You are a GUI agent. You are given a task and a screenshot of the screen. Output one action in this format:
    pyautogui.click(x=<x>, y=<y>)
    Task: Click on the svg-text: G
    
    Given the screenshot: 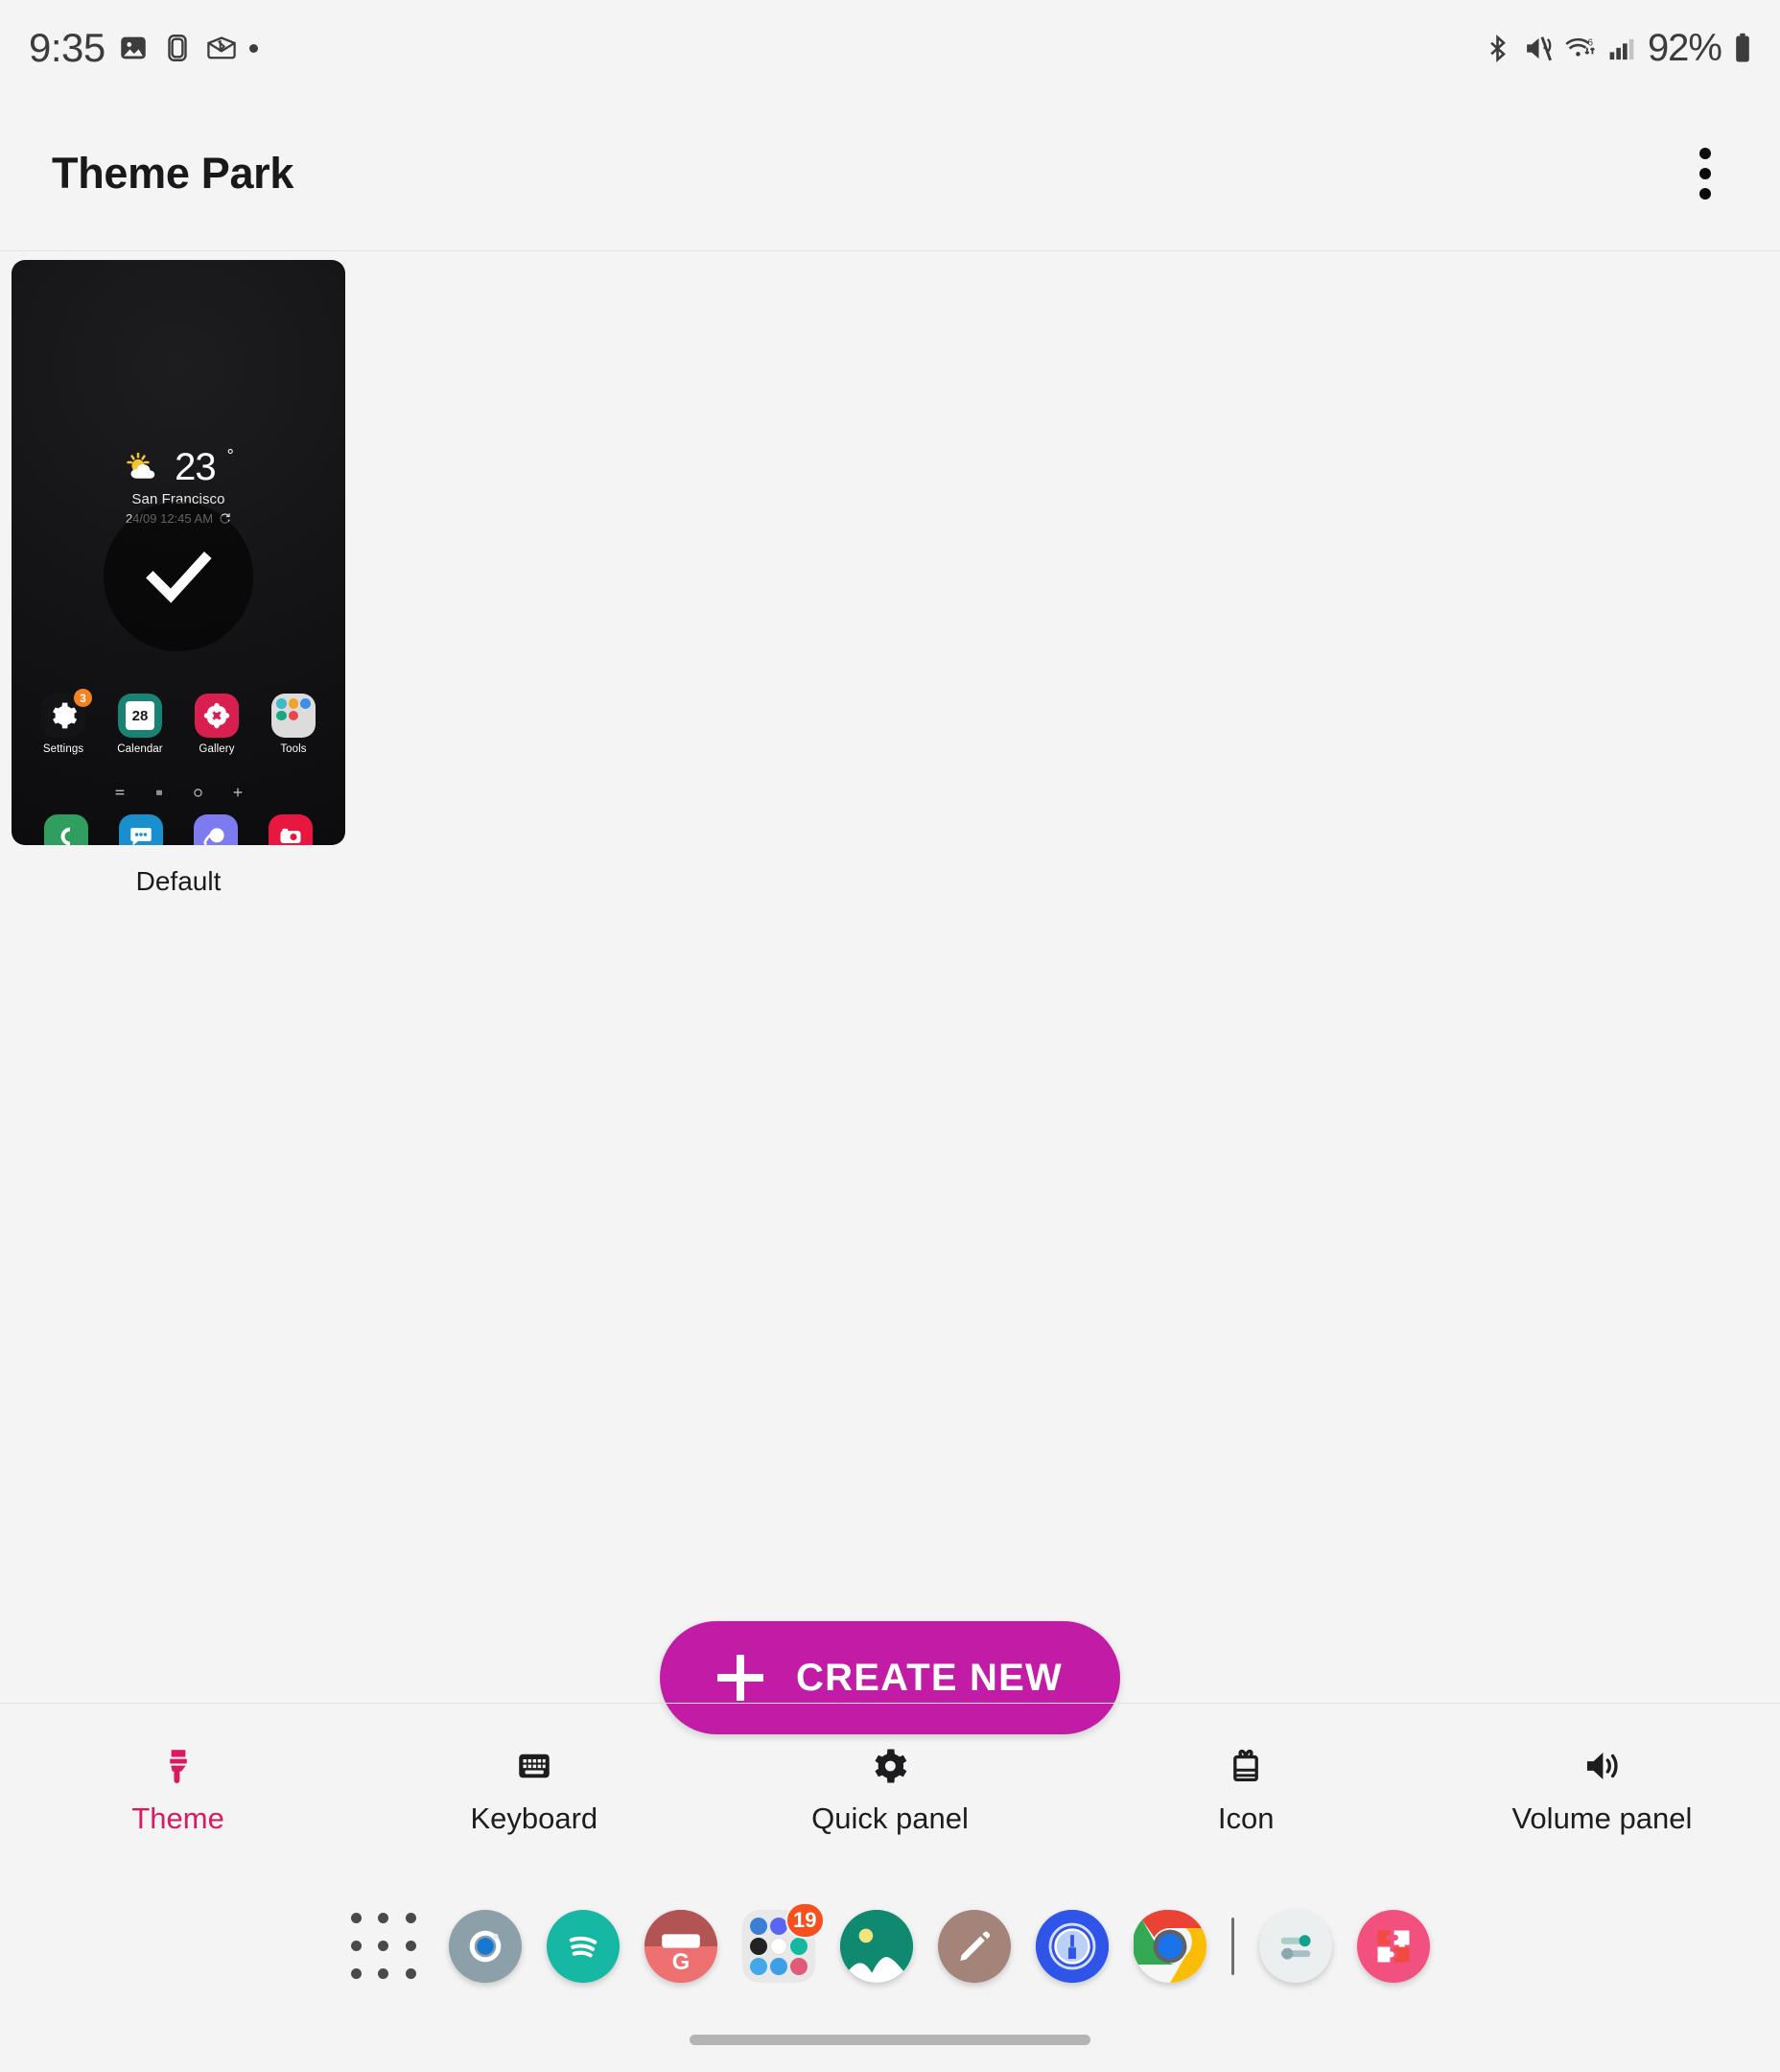 What is the action you would take?
    pyautogui.click(x=680, y=1961)
    